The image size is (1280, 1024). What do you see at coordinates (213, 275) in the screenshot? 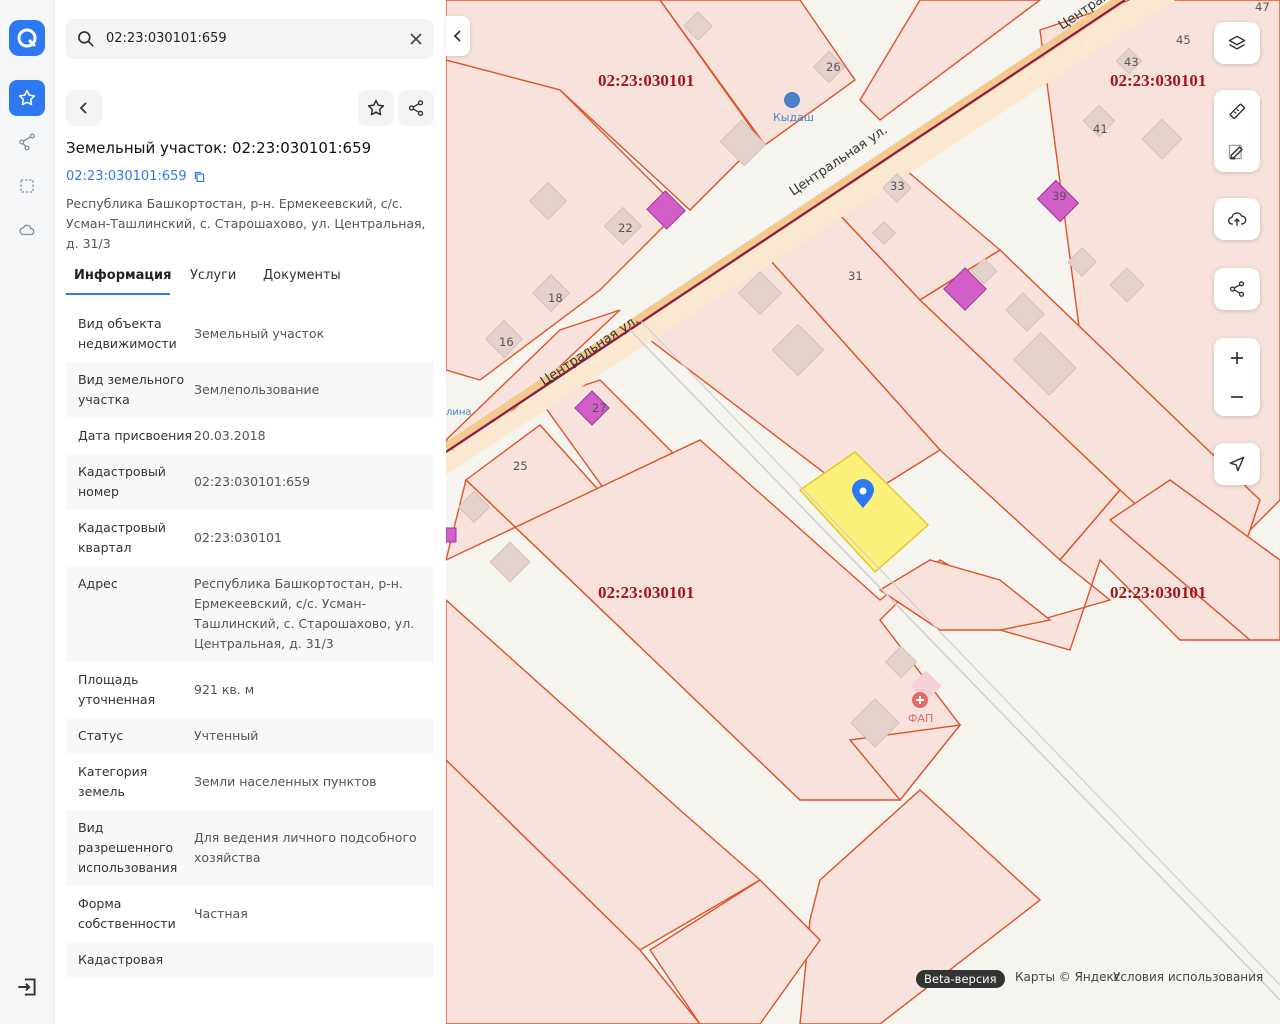
I see `tab-services: Услуги` at bounding box center [213, 275].